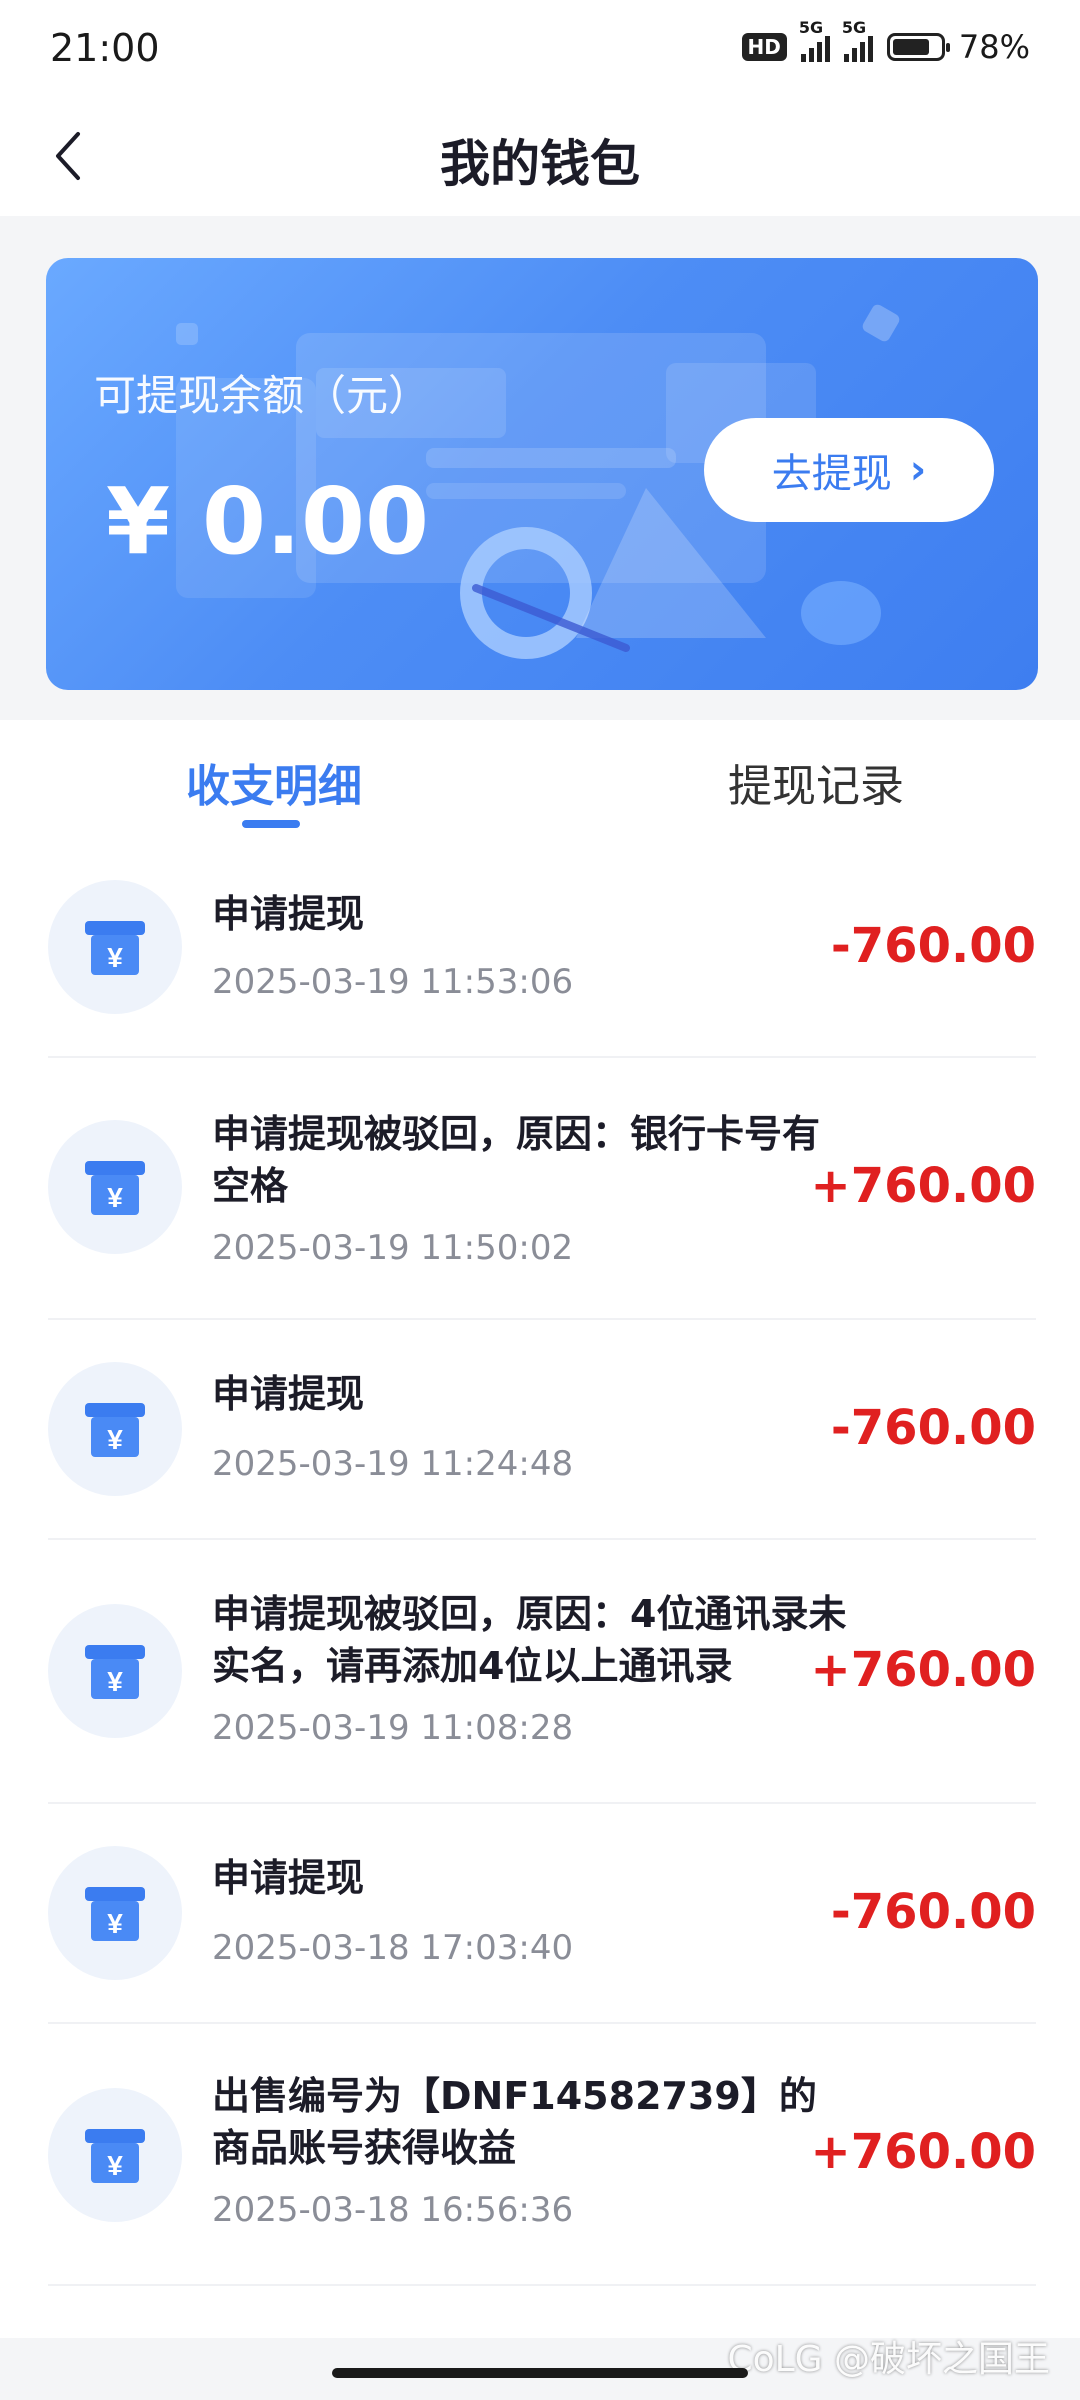 The width and height of the screenshot is (1080, 2400). What do you see at coordinates (393, 1464) in the screenshot?
I see `transaction-time: 2025-03-19 11:24:48` at bounding box center [393, 1464].